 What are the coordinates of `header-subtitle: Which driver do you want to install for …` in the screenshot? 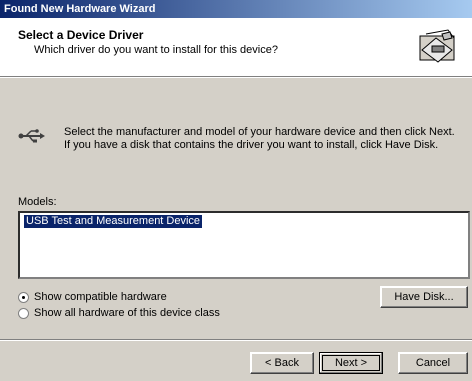 It's located at (156, 50).